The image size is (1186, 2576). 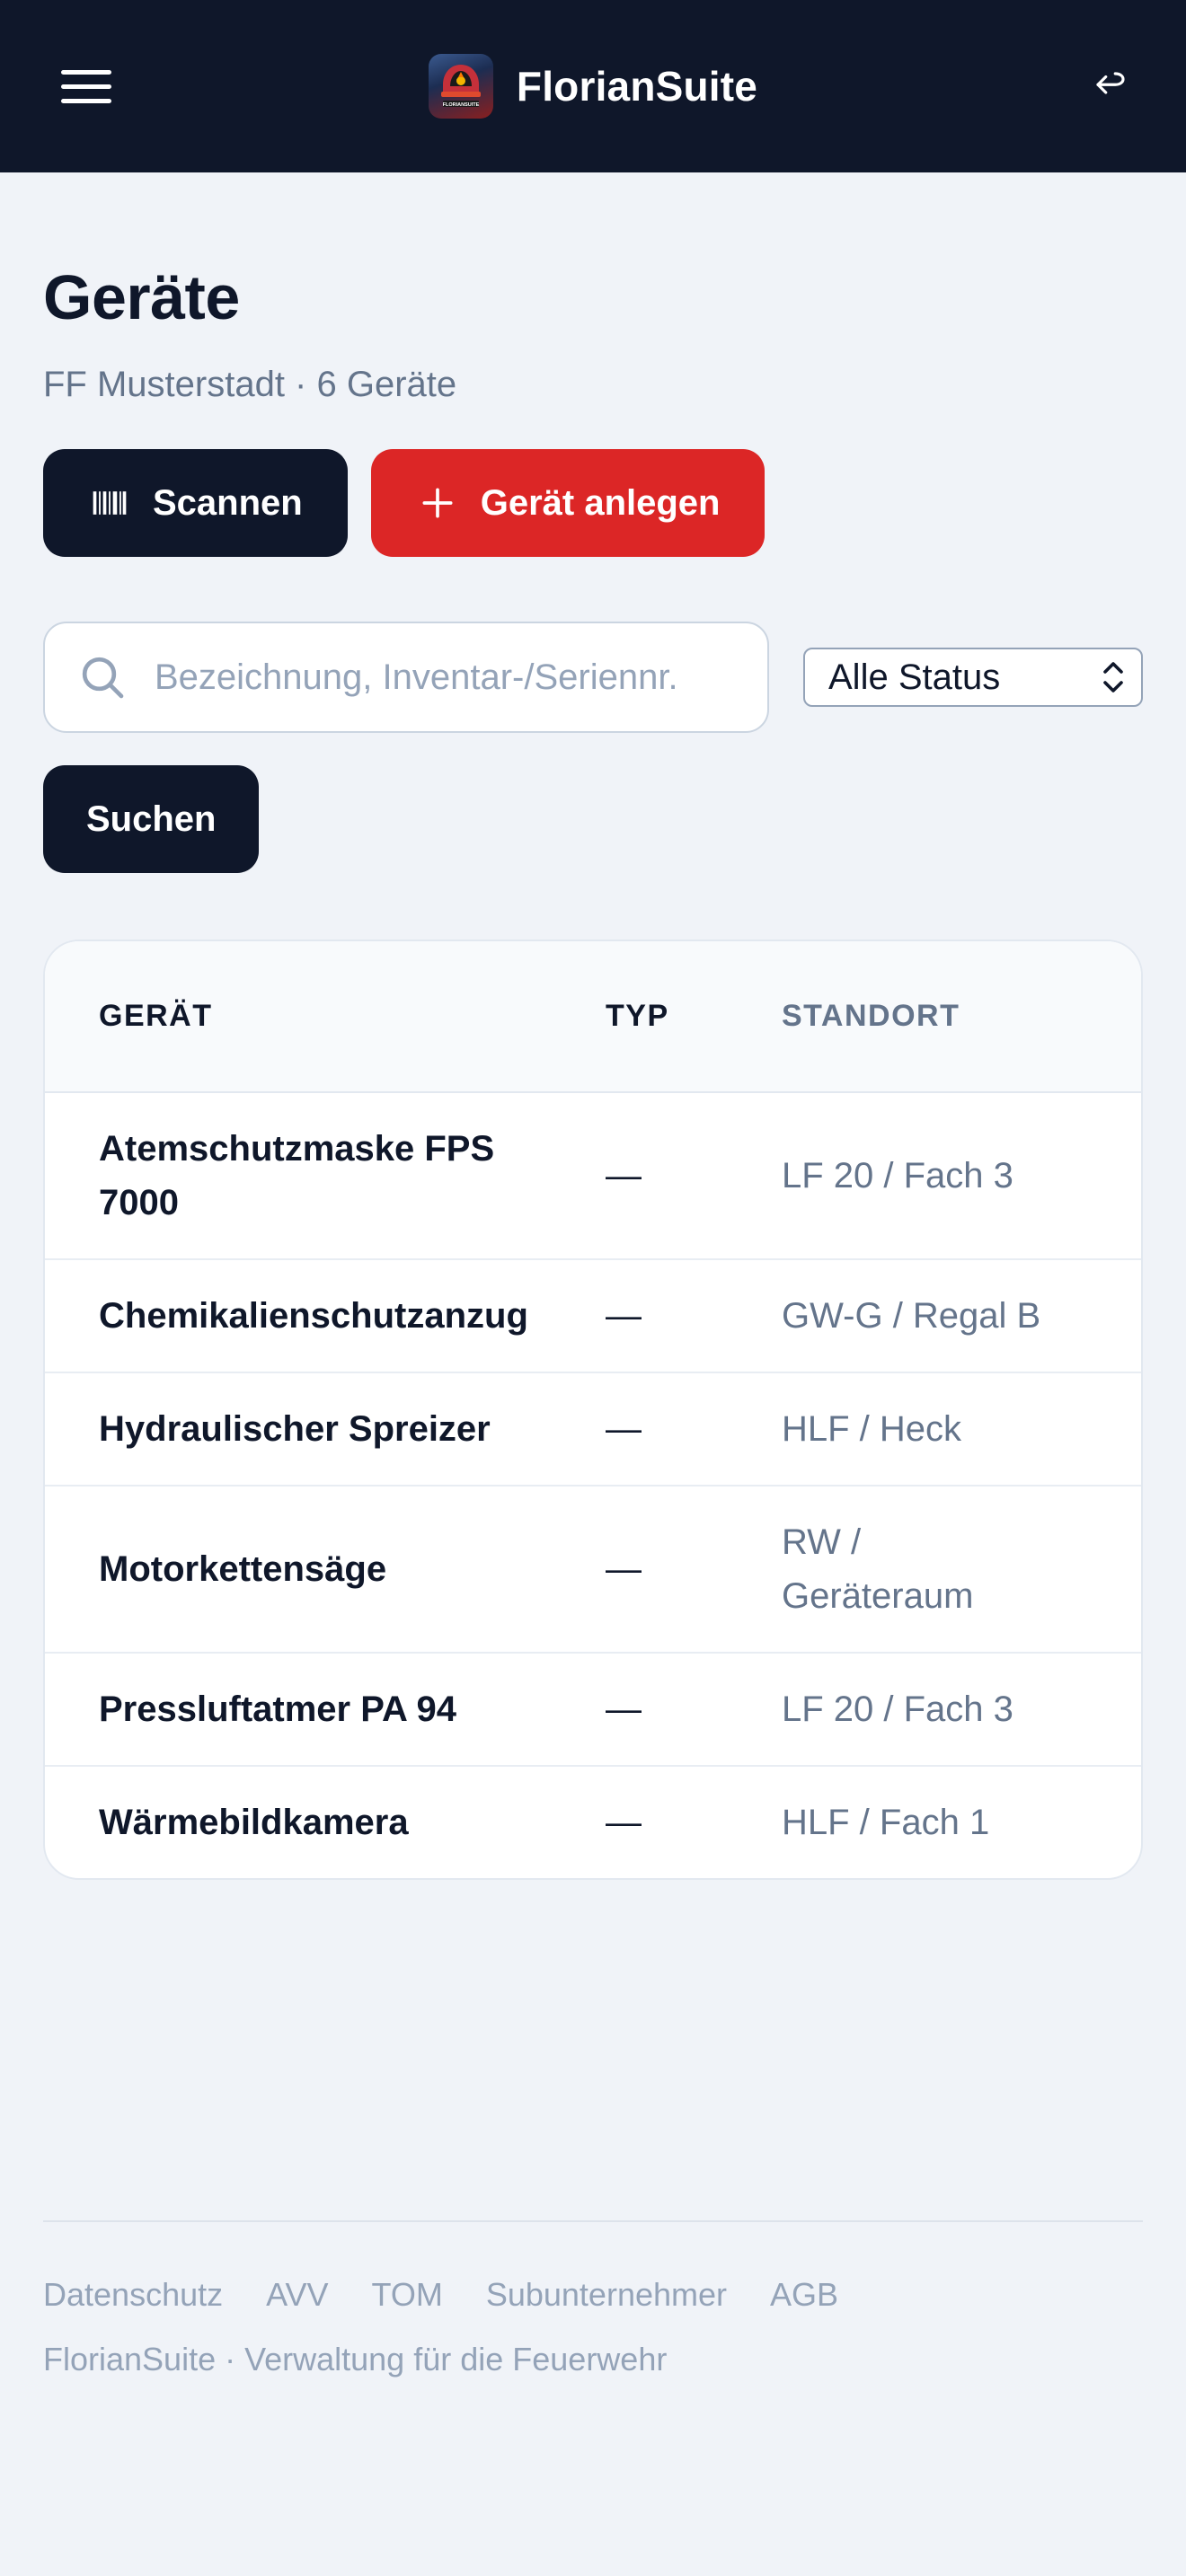 I want to click on column-header-name: GERÄT, so click(x=325, y=1017).